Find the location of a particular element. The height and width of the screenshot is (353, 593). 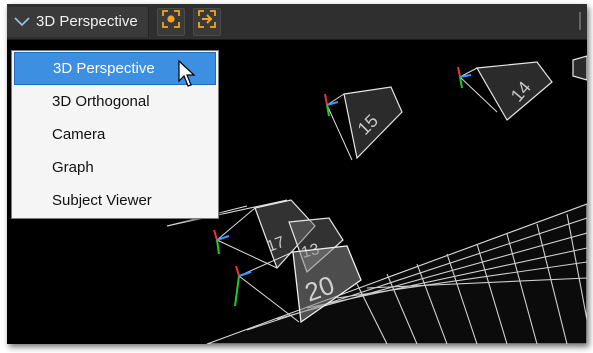

view-mode-dropdown: 3D Perspective is located at coordinates (78, 21).